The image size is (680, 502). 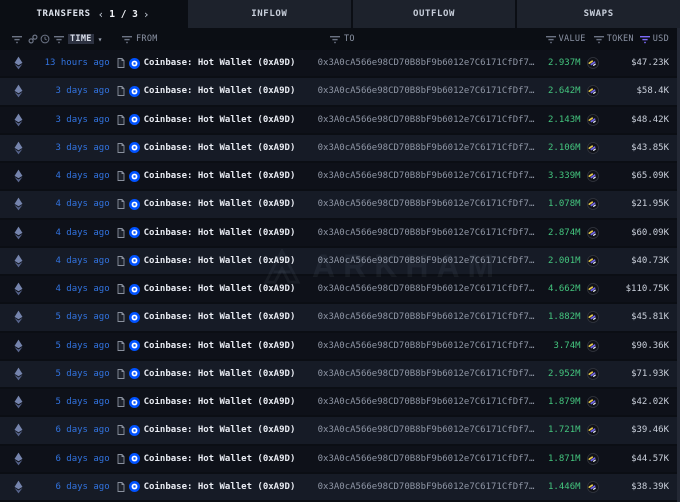 What do you see at coordinates (81, 39) in the screenshot?
I see `header-time-label: TIME` at bounding box center [81, 39].